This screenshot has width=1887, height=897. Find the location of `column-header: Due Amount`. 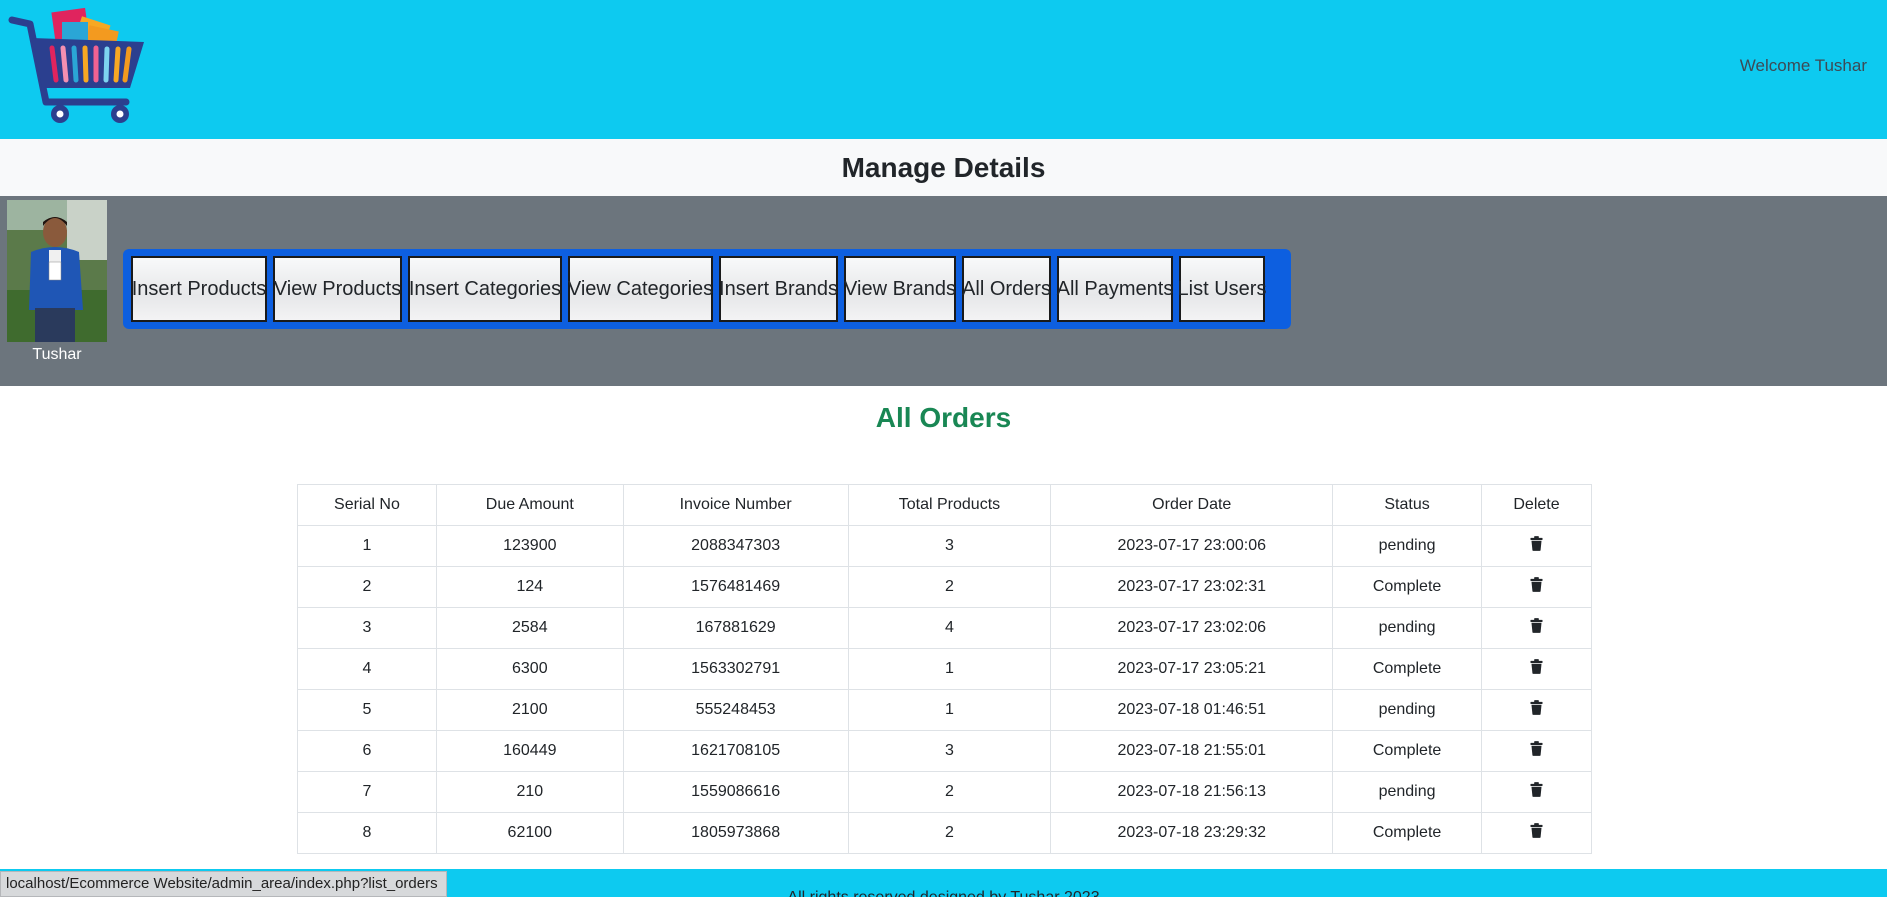

column-header: Due Amount is located at coordinates (529, 505).